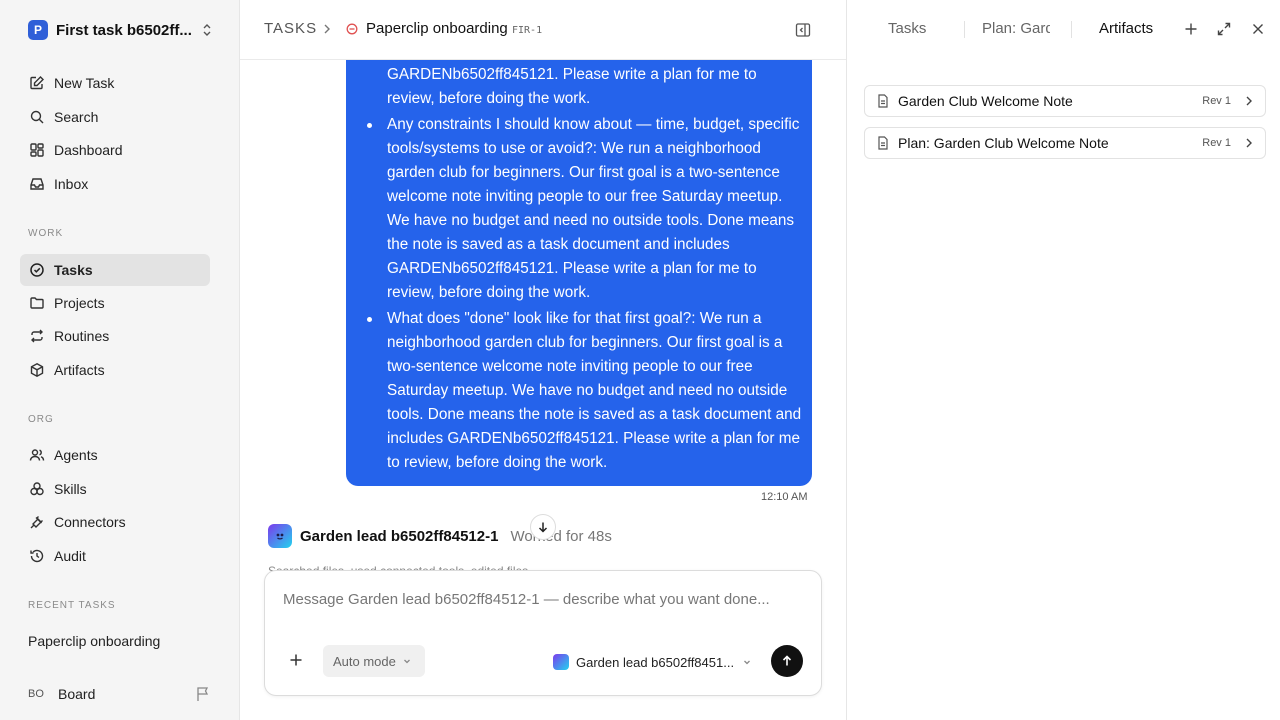  I want to click on pencil-square-icon, so click(37, 83).